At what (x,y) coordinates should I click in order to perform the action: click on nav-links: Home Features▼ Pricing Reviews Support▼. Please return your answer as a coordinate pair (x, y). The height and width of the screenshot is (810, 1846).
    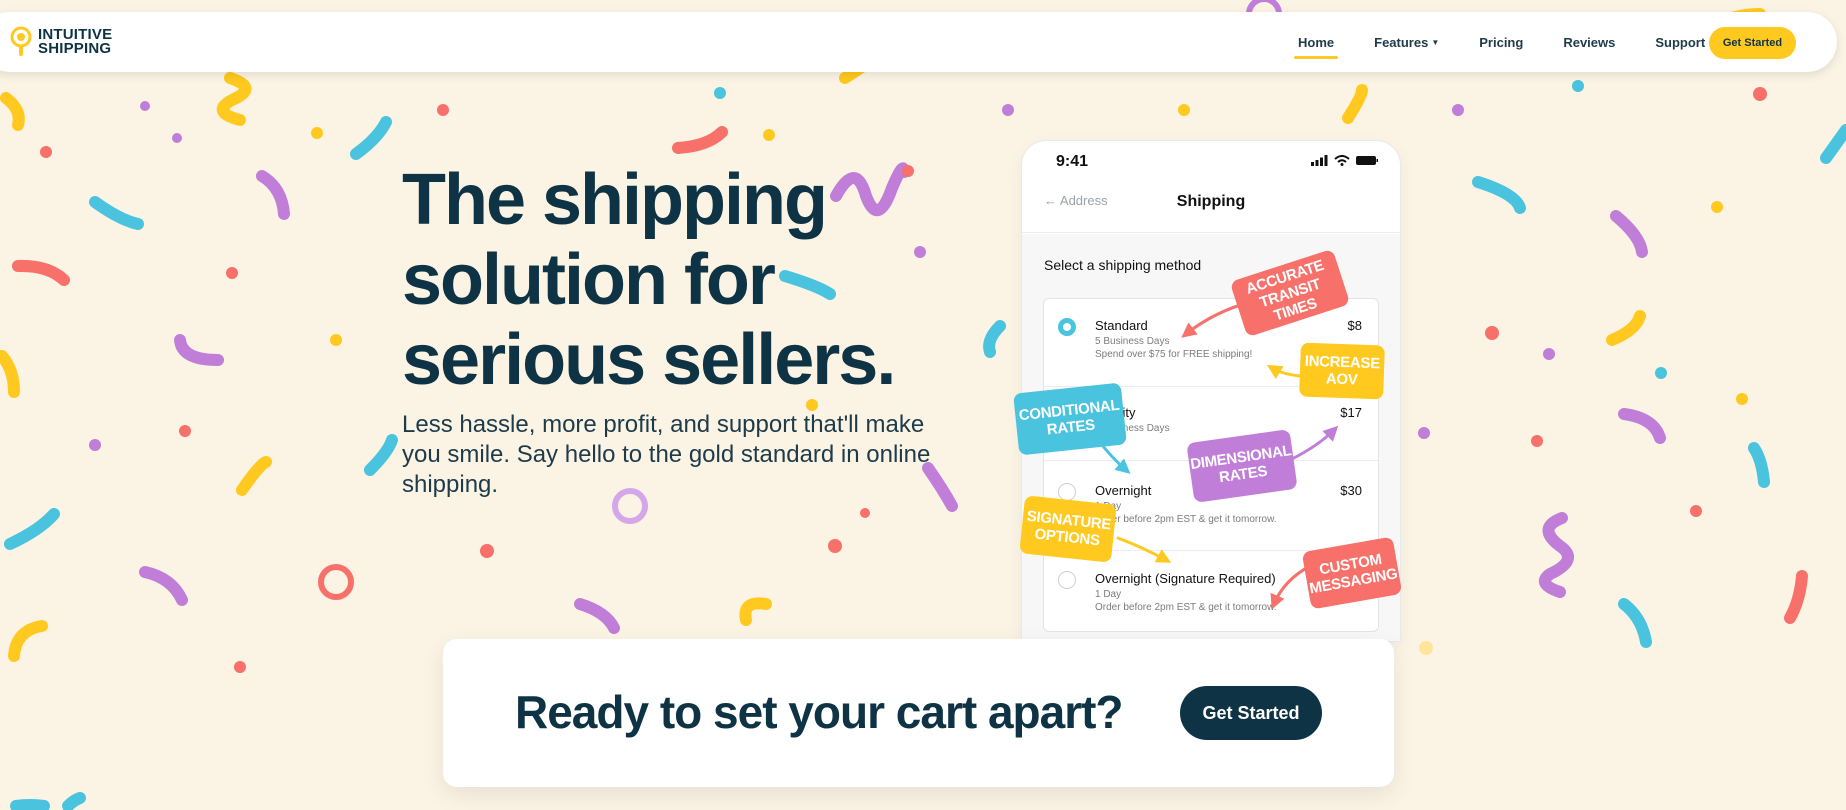
    Looking at the image, I should click on (1524, 42).